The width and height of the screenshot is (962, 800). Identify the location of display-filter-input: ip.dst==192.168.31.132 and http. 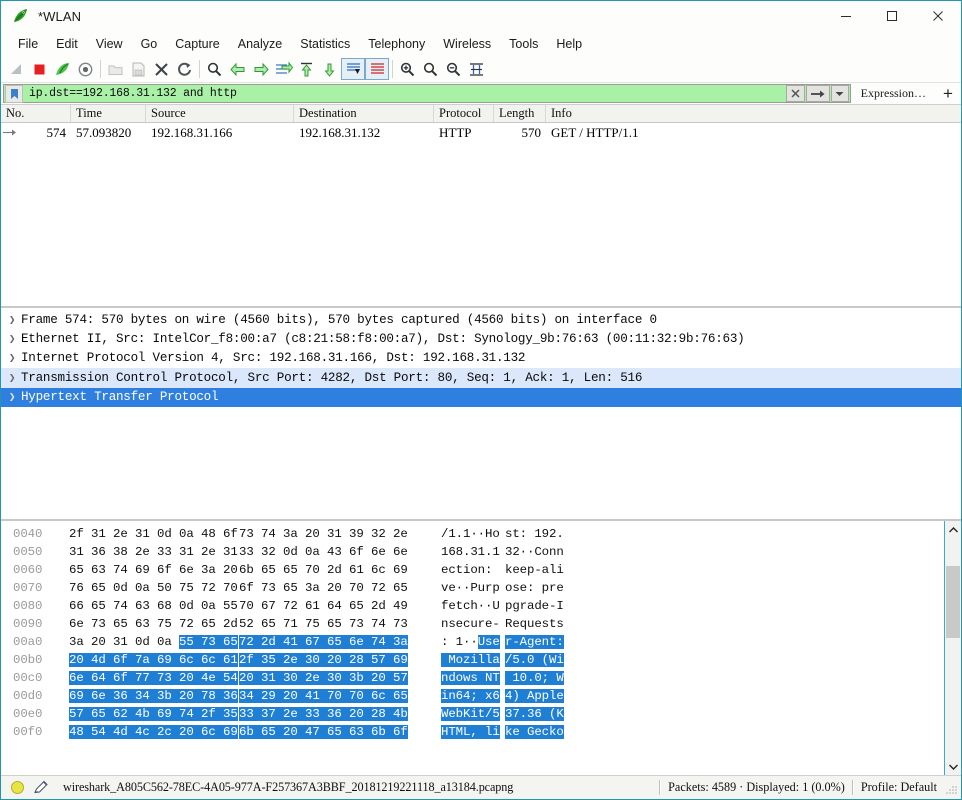
(404, 93).